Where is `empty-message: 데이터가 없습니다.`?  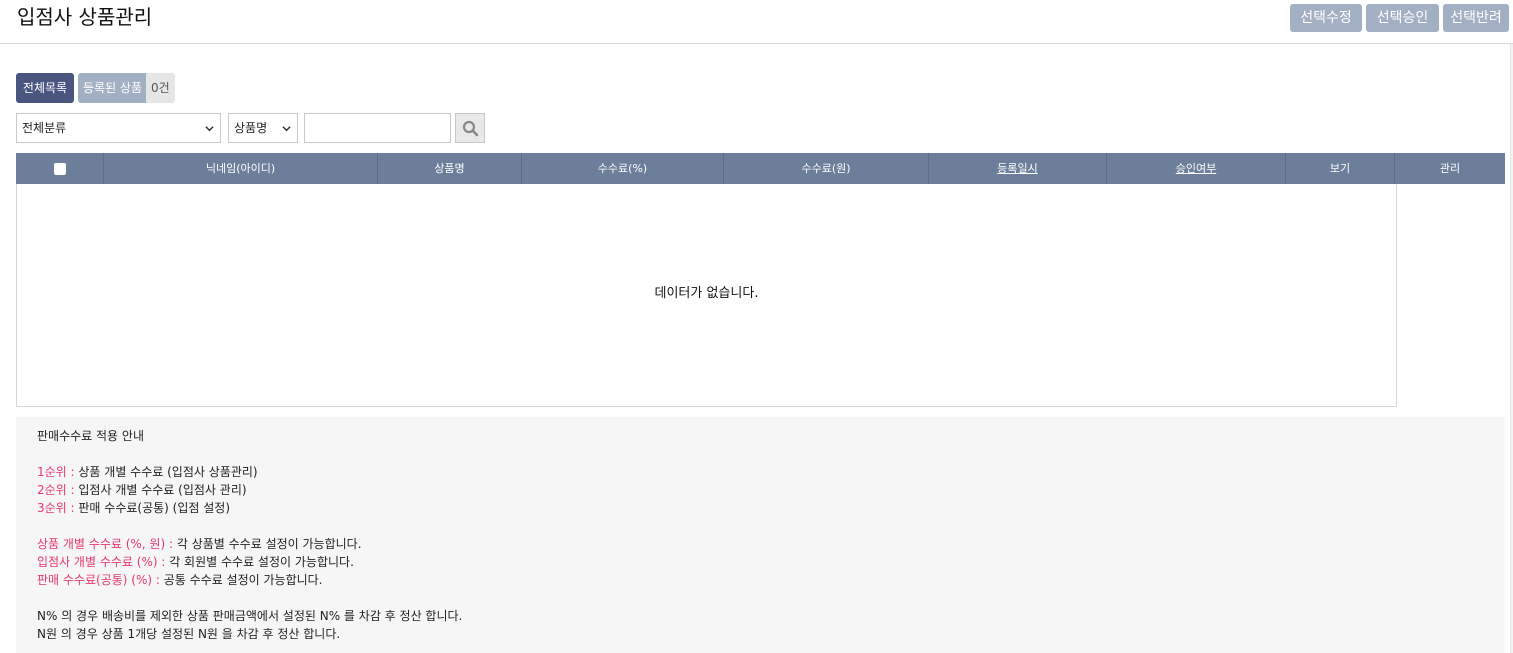
empty-message: 데이터가 없습니다. is located at coordinates (706, 293).